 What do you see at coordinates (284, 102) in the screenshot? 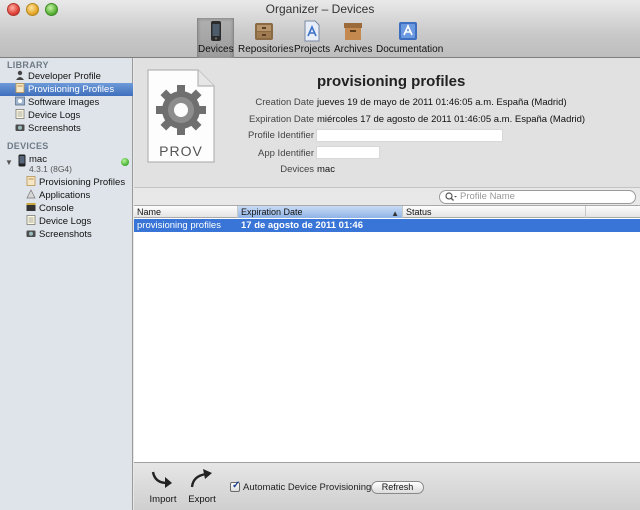
I see `creation-date-label: Creation Date` at bounding box center [284, 102].